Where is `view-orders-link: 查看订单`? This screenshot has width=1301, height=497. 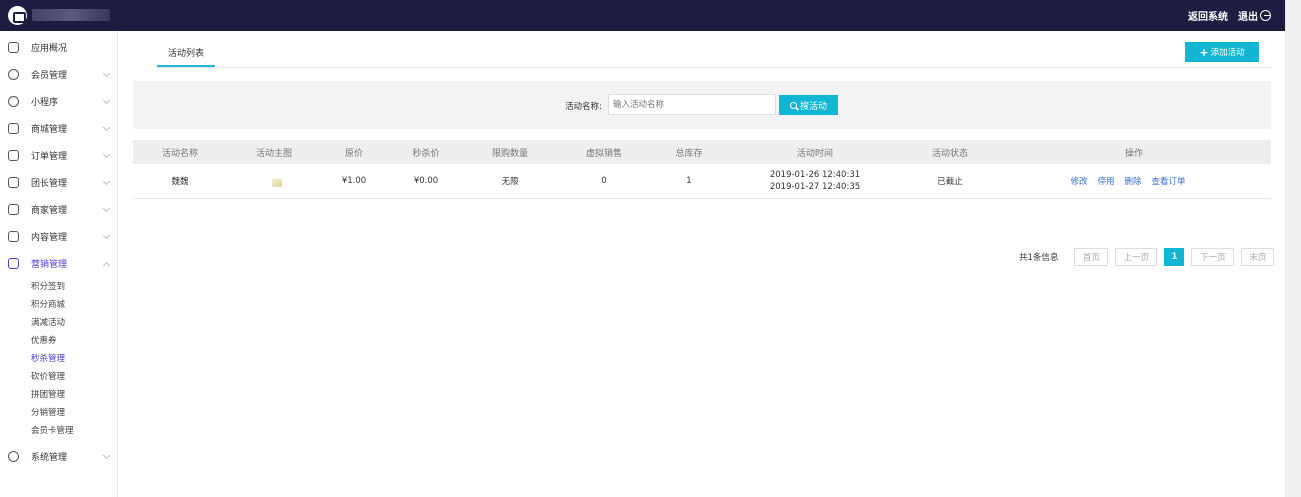
view-orders-link: 查看订单 is located at coordinates (1169, 181).